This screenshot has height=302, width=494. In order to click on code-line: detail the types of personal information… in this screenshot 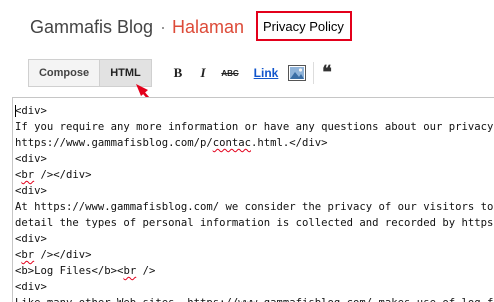, I will do `click(254, 223)`.